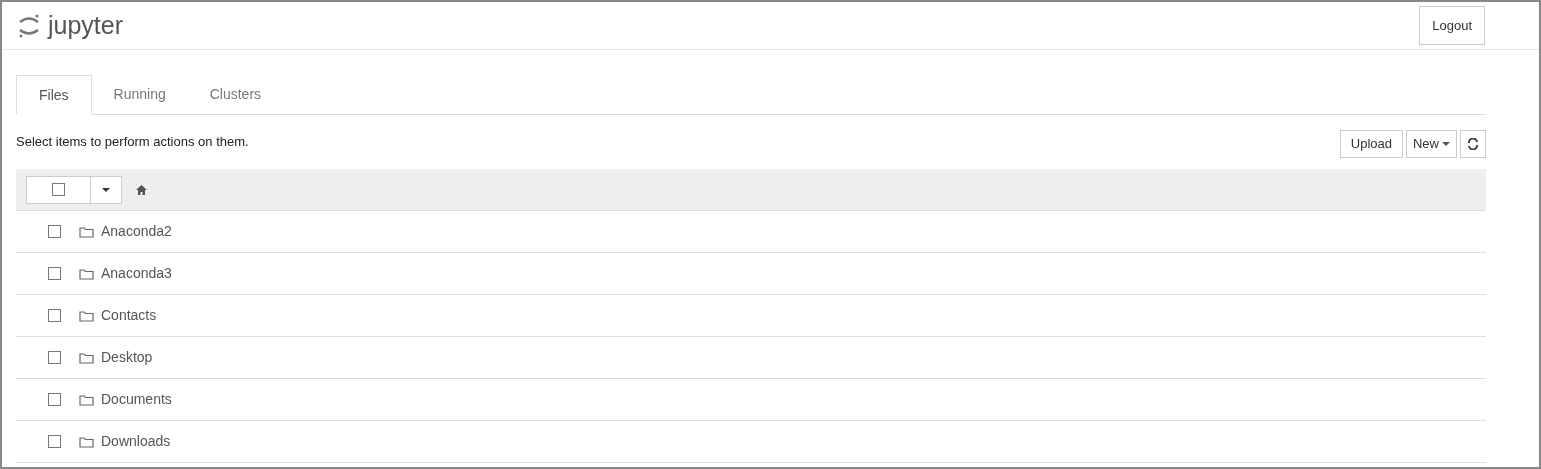  I want to click on home-icon, so click(141, 189).